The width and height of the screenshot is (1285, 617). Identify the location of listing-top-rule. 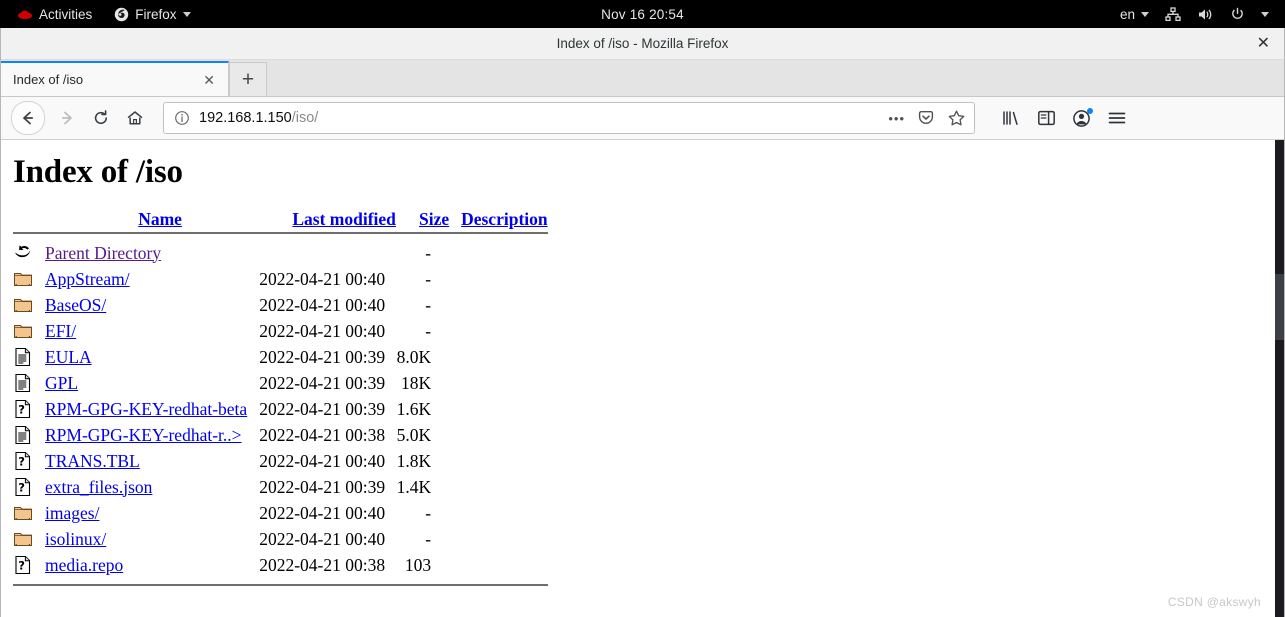
(280, 233).